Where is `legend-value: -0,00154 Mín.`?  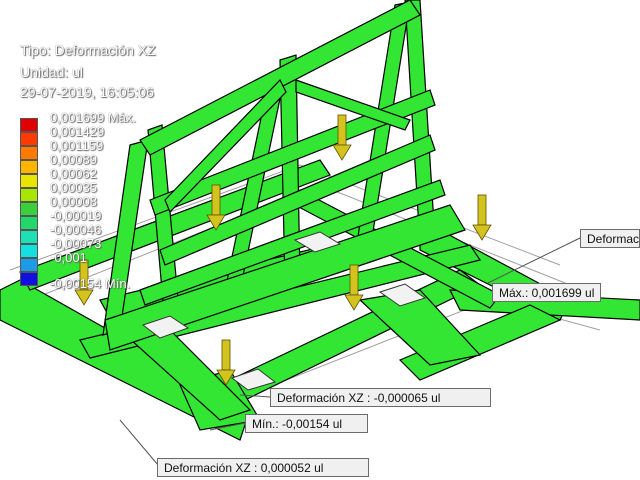 legend-value: -0,00154 Mín. is located at coordinates (90, 283).